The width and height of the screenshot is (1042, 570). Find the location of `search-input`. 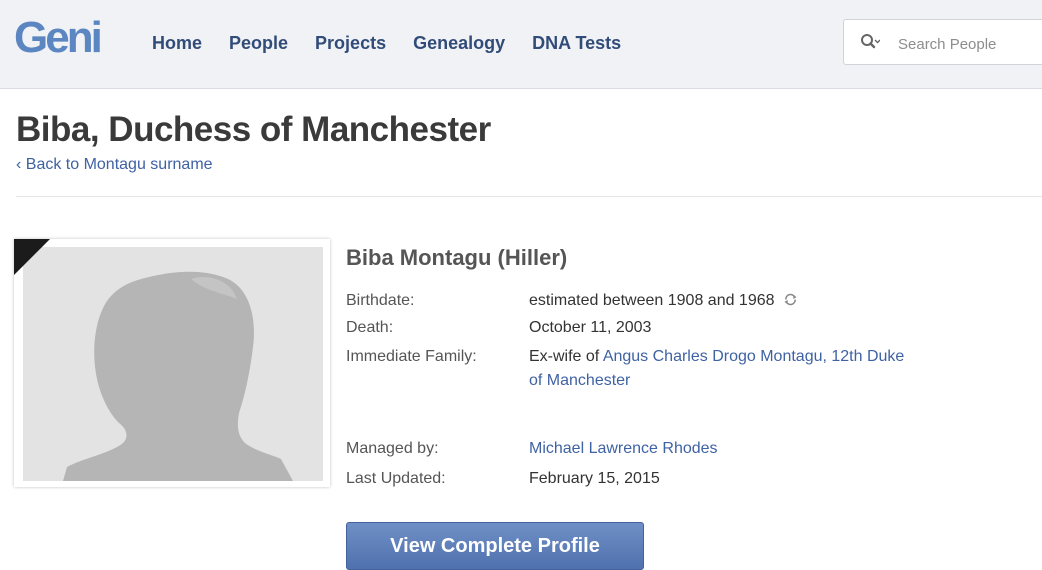

search-input is located at coordinates (969, 44).